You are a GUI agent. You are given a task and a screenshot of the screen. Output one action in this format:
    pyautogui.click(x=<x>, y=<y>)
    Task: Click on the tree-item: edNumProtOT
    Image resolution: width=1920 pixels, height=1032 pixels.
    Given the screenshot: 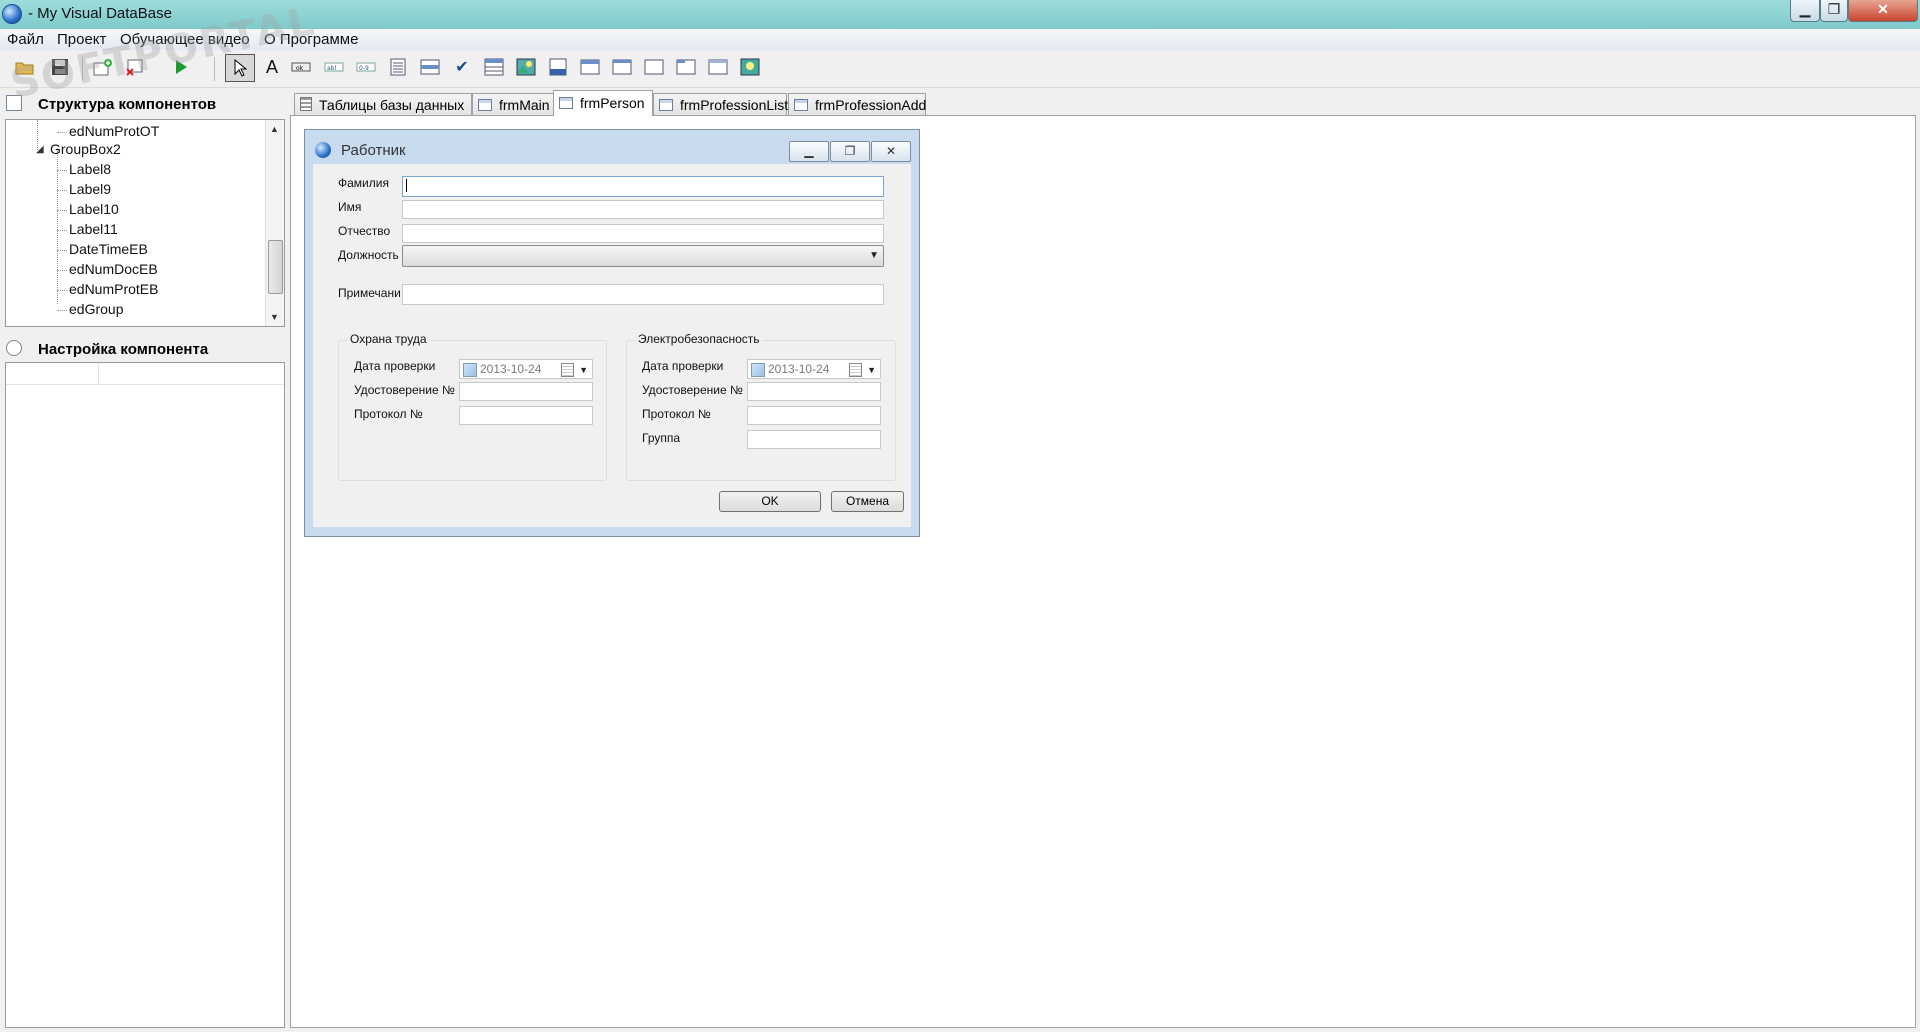 What is the action you would take?
    pyautogui.click(x=114, y=131)
    